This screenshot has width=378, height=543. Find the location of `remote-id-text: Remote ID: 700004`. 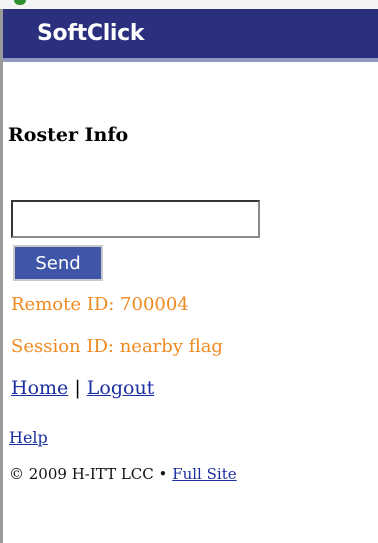

remote-id-text: Remote ID: 700004 is located at coordinates (100, 304).